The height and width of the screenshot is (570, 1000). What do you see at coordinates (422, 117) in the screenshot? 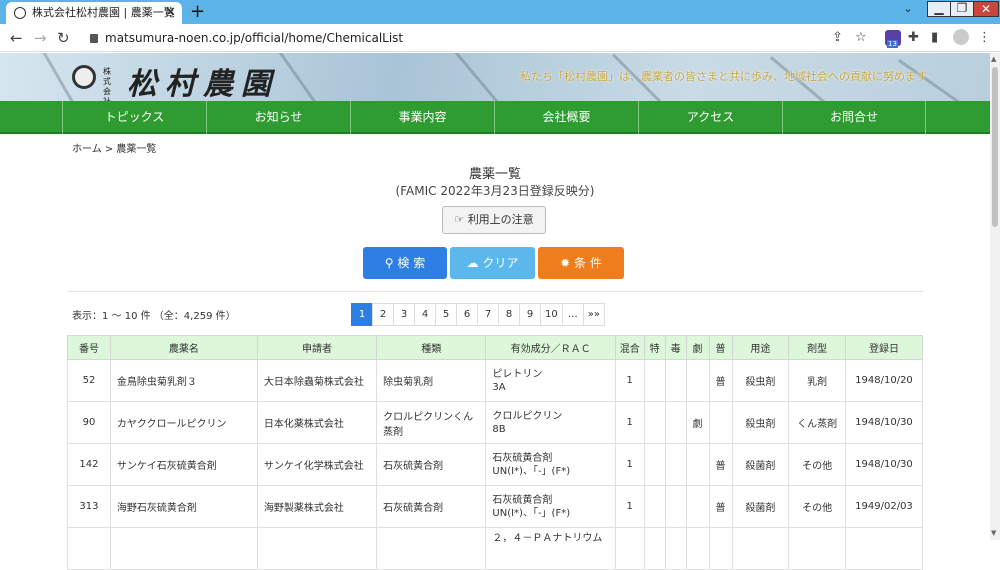
I see `nav-business: 事業内容` at bounding box center [422, 117].